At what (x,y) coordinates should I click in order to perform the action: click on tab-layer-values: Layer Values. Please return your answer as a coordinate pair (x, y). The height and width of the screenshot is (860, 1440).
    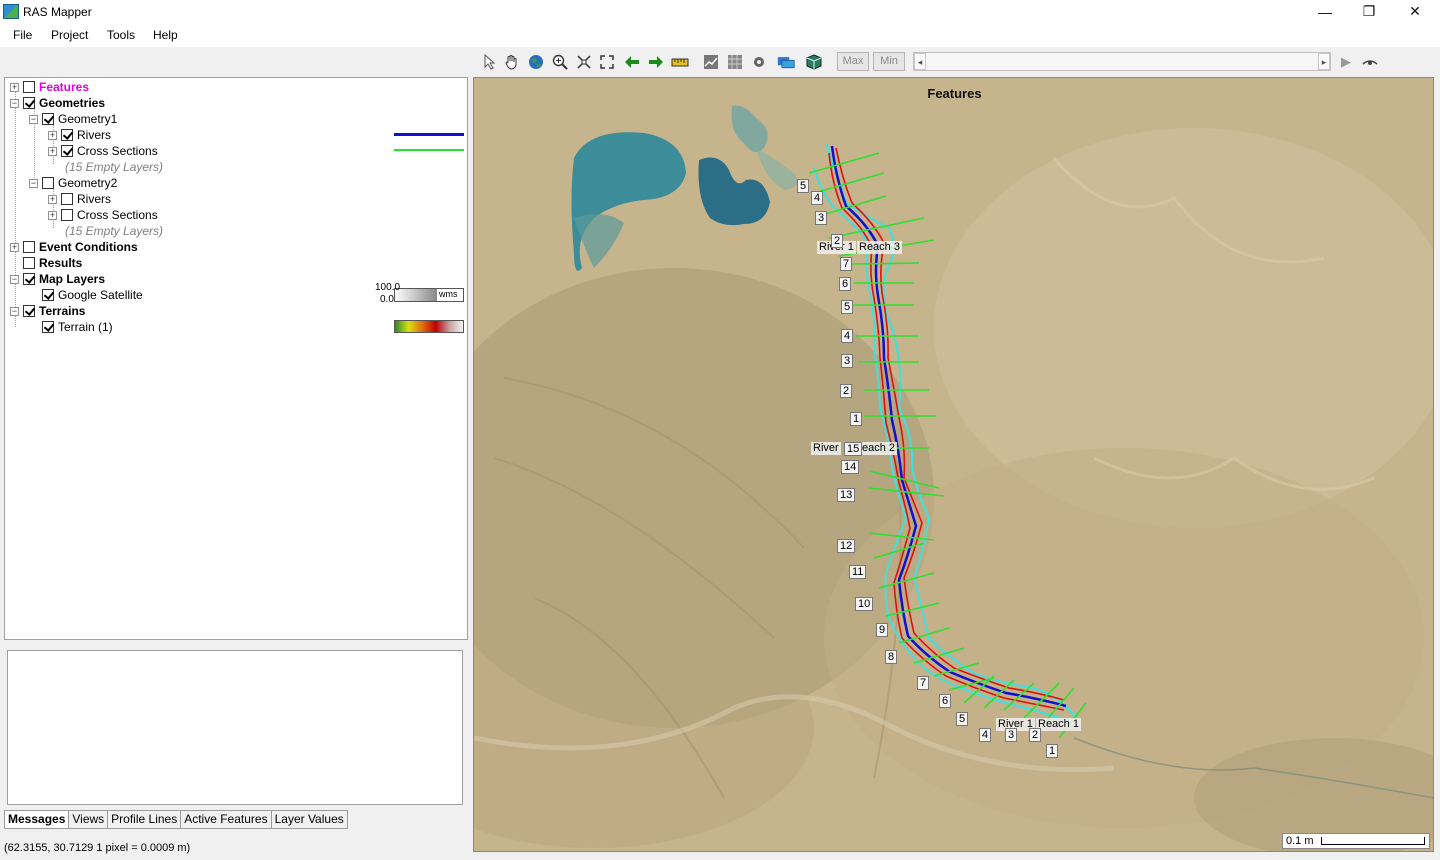
    Looking at the image, I should click on (309, 819).